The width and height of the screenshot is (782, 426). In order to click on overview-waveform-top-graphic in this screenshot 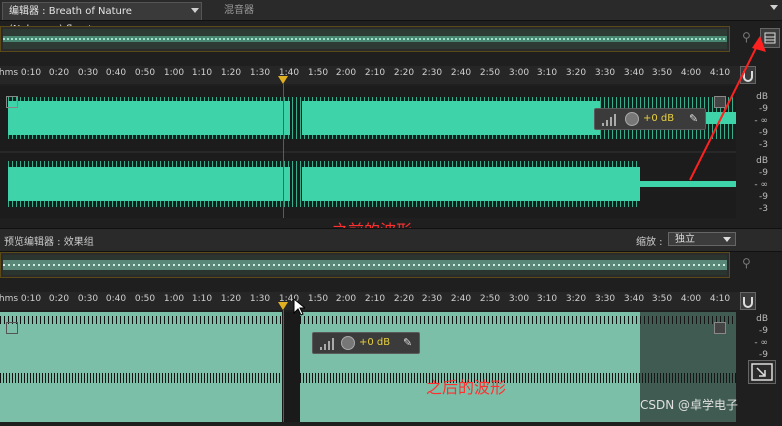, I will do `click(365, 39)`.